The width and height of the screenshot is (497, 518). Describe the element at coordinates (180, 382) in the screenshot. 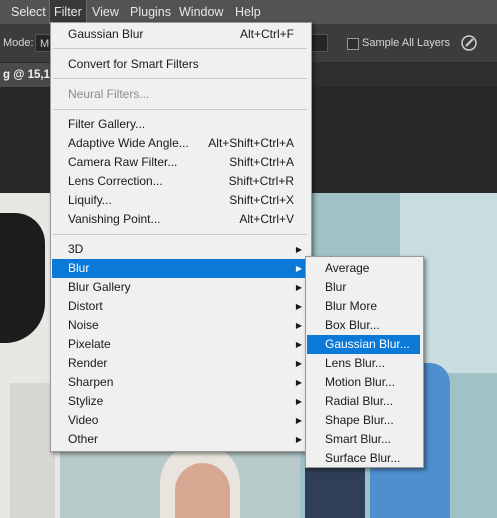

I see `menu-item-sharpen: Sharpen ▶` at that location.